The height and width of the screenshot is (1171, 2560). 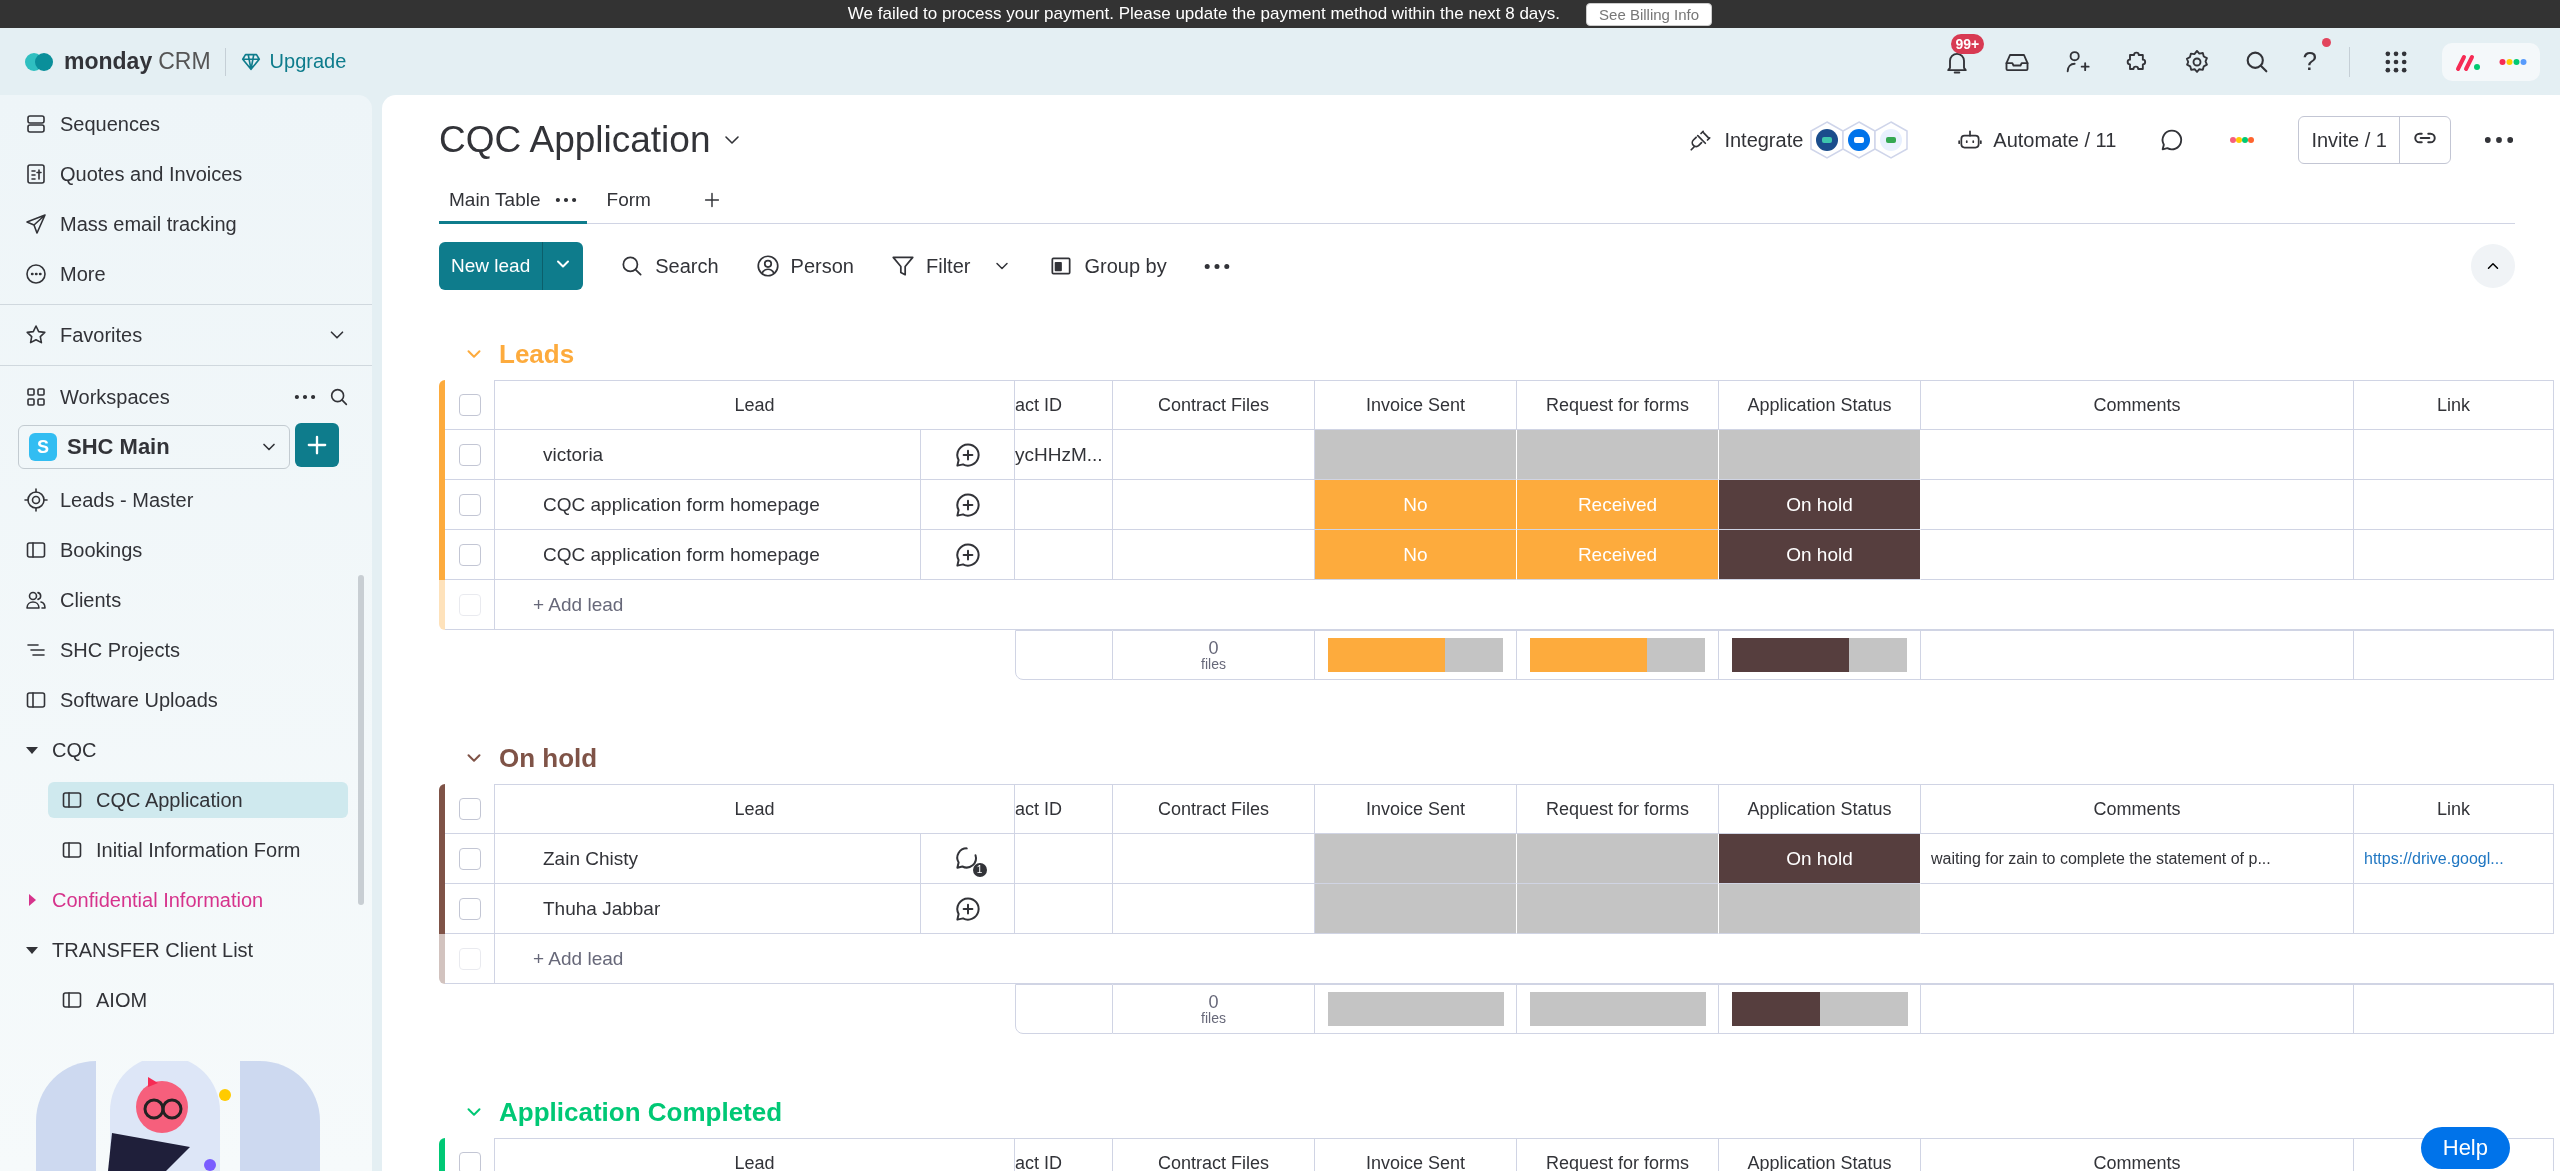 What do you see at coordinates (186, 174) in the screenshot?
I see `sidebar-item: Quotes and Invoices` at bounding box center [186, 174].